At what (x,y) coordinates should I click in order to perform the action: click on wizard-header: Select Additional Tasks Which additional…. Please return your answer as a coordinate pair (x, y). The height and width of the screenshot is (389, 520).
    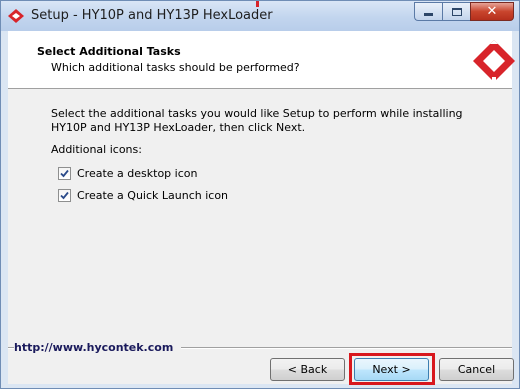
    Looking at the image, I should click on (261, 60).